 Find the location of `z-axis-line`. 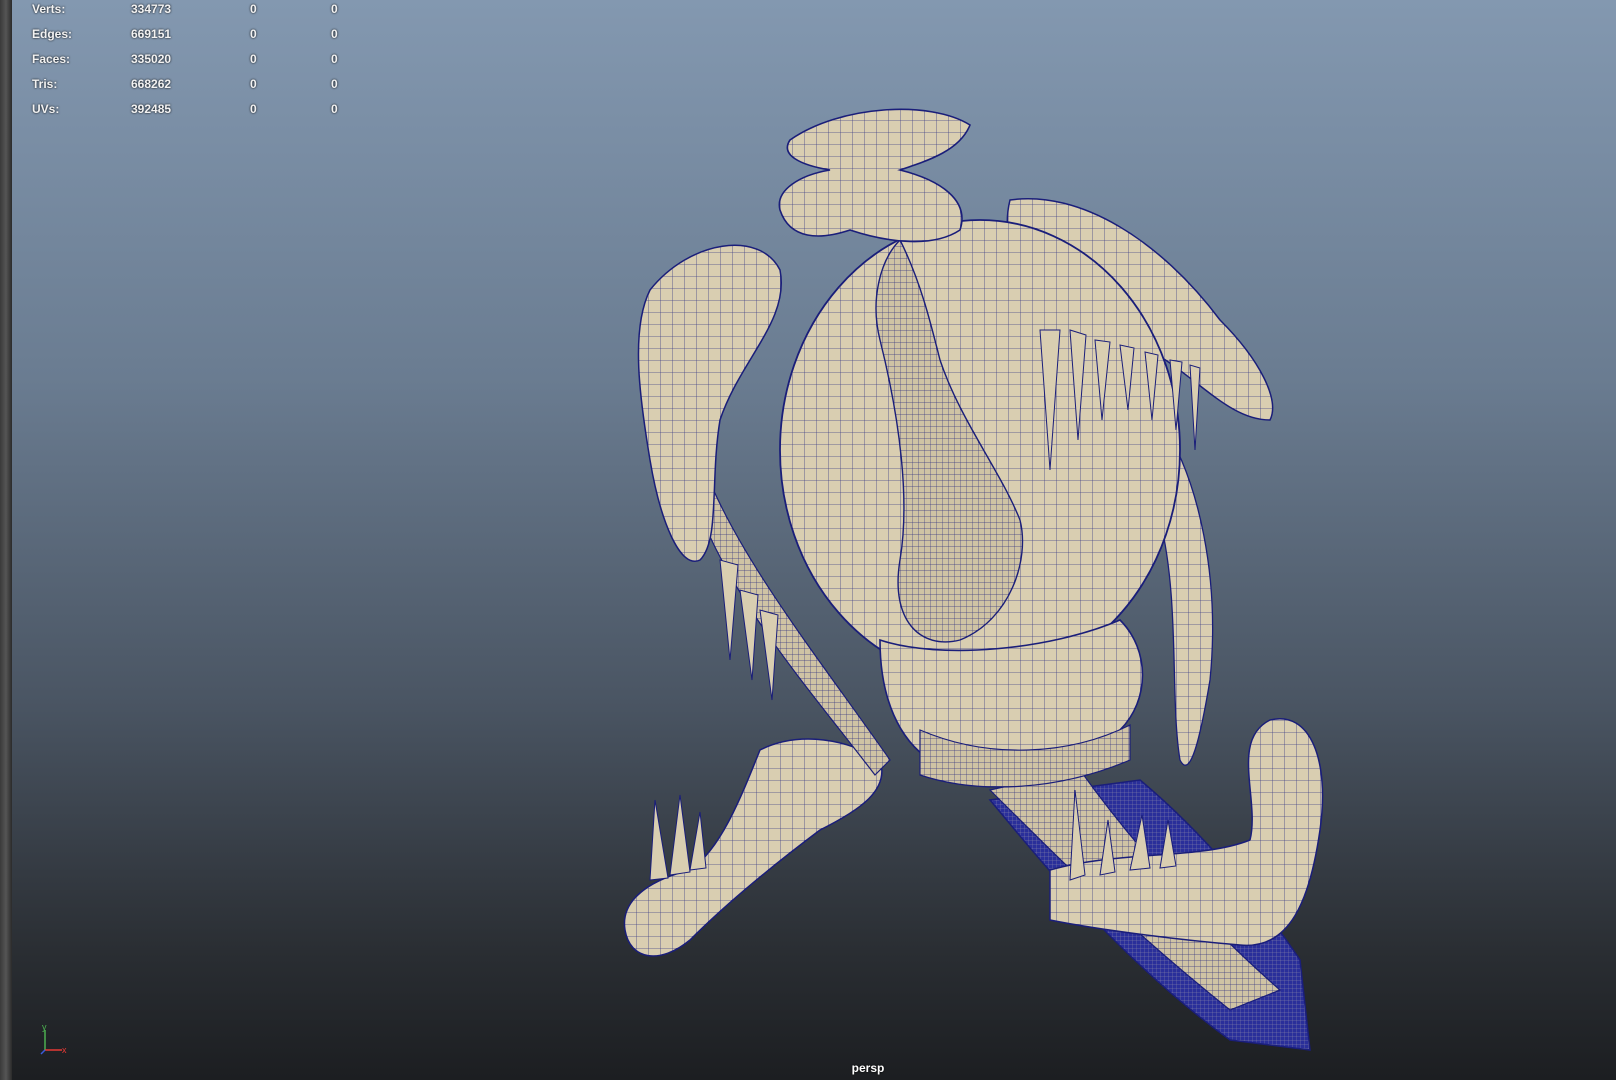

z-axis-line is located at coordinates (43, 1052).